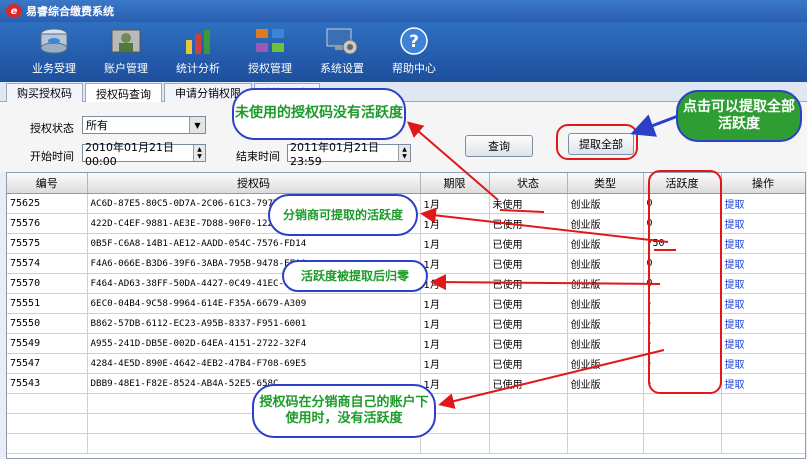 This screenshot has width=807, height=459. Describe the element at coordinates (355, 276) in the screenshot. I see `annotation-reset: 活跃度被提取后归零` at that location.